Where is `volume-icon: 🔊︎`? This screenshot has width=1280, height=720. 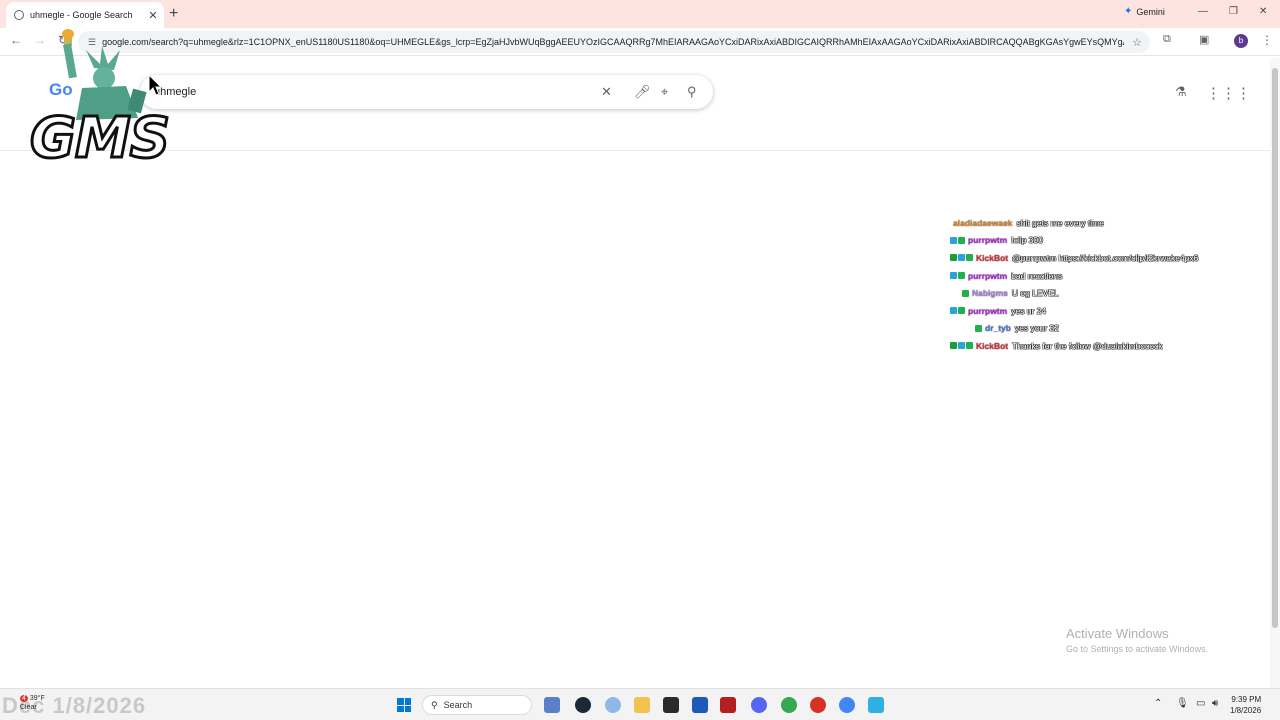 volume-icon: 🔊︎ is located at coordinates (1215, 703).